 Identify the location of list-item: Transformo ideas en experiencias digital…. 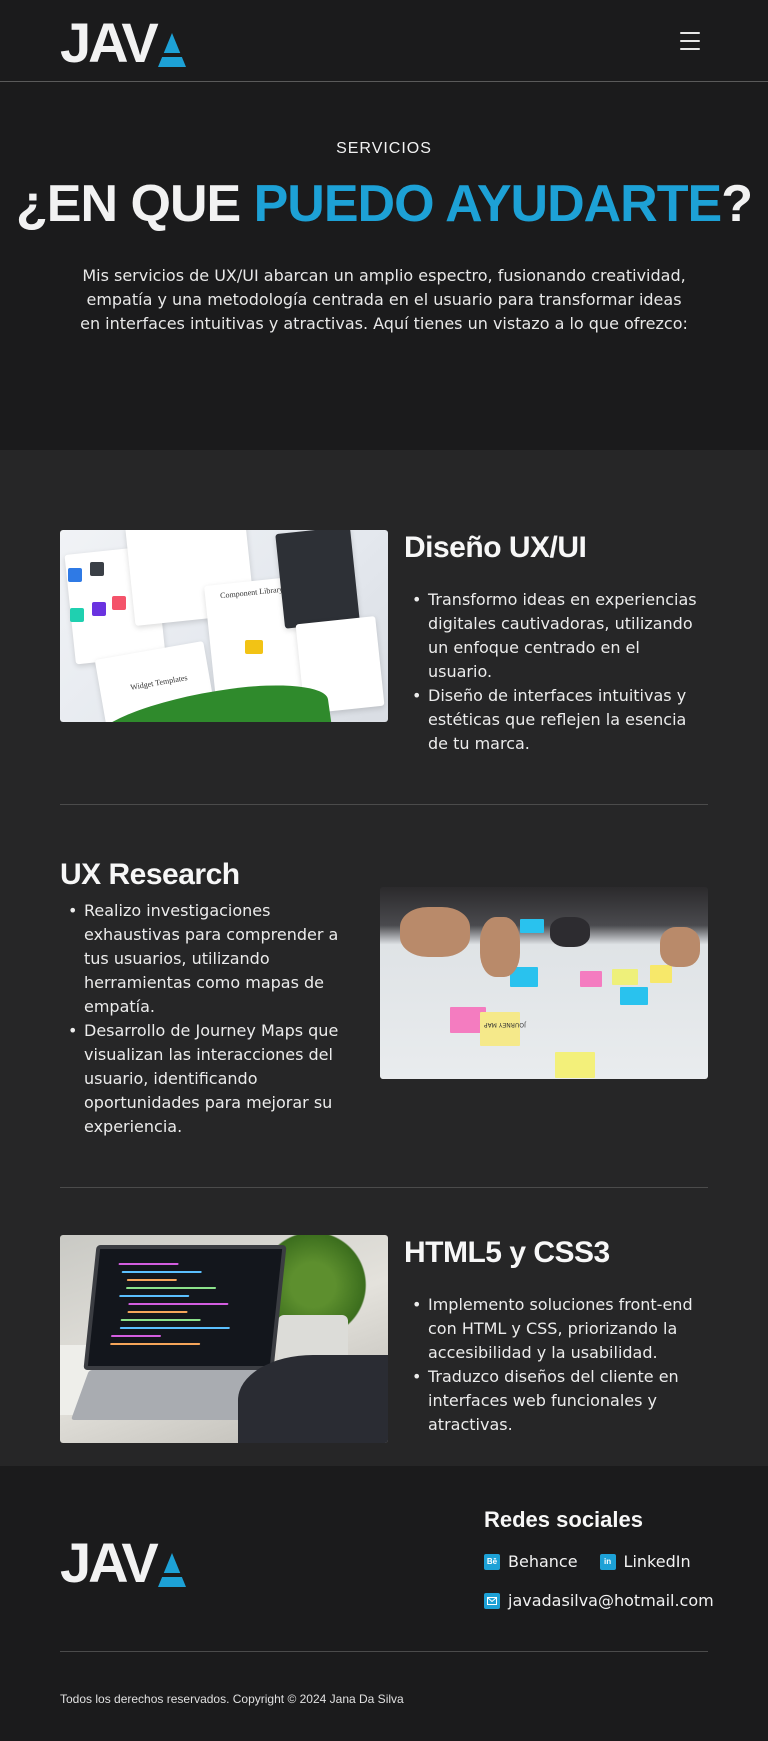
(556, 636).